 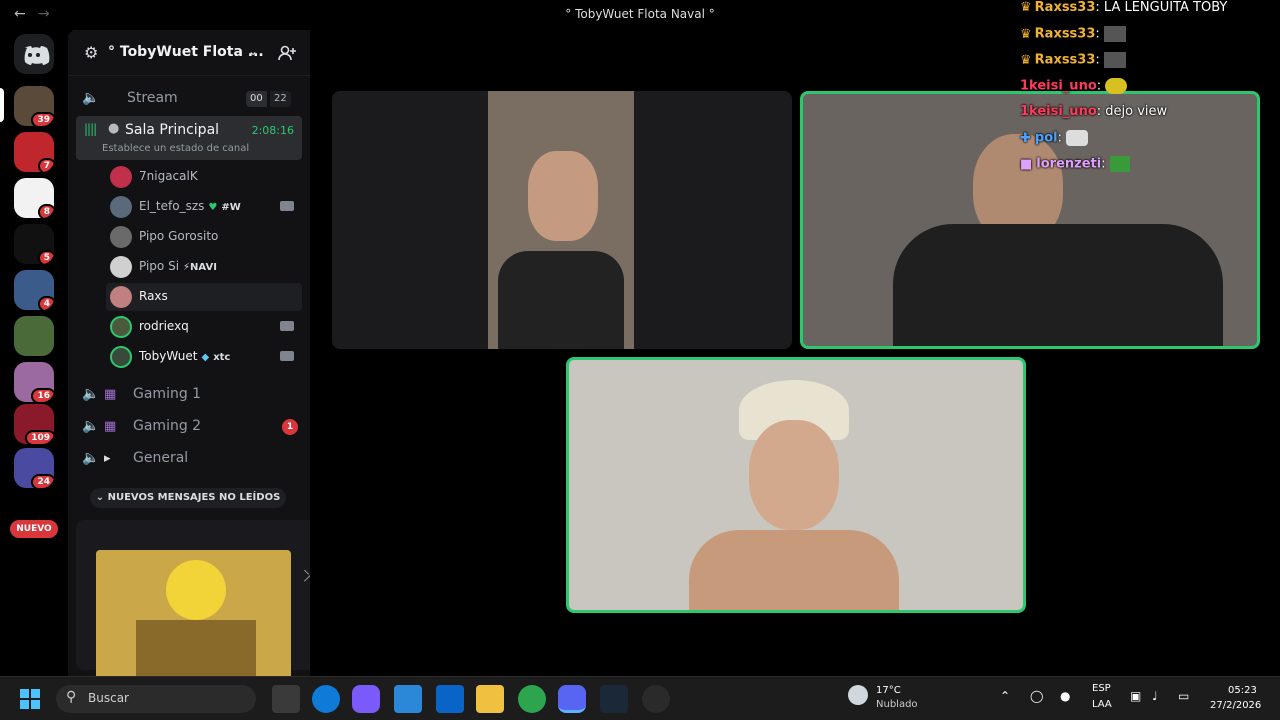 What do you see at coordinates (287, 53) in the screenshot?
I see `invite-user-icon` at bounding box center [287, 53].